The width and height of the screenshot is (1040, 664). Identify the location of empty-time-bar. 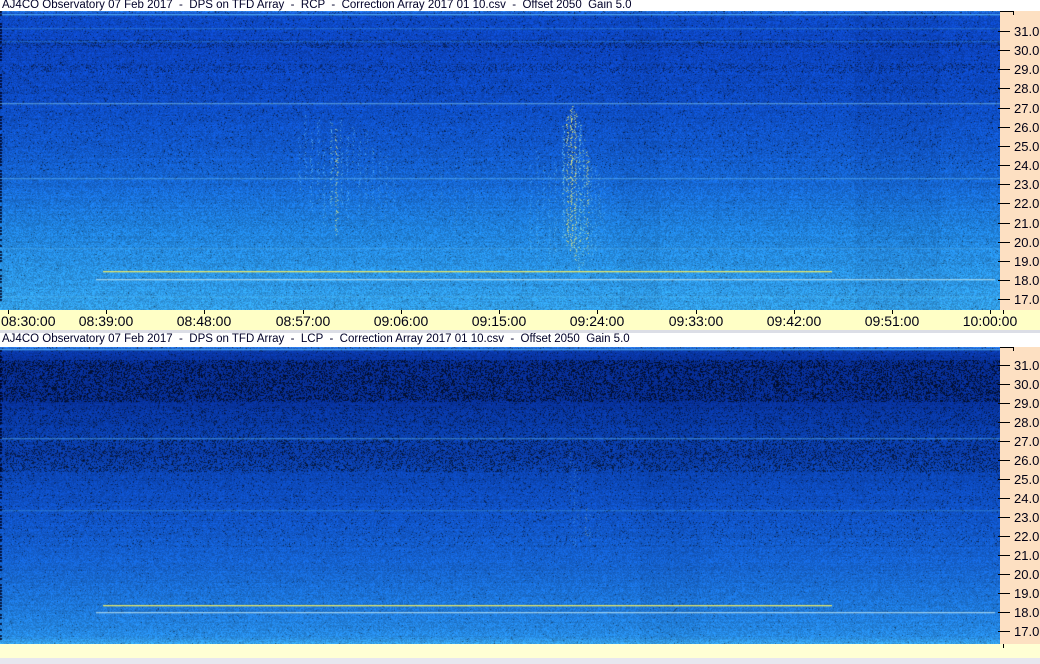
(520, 651).